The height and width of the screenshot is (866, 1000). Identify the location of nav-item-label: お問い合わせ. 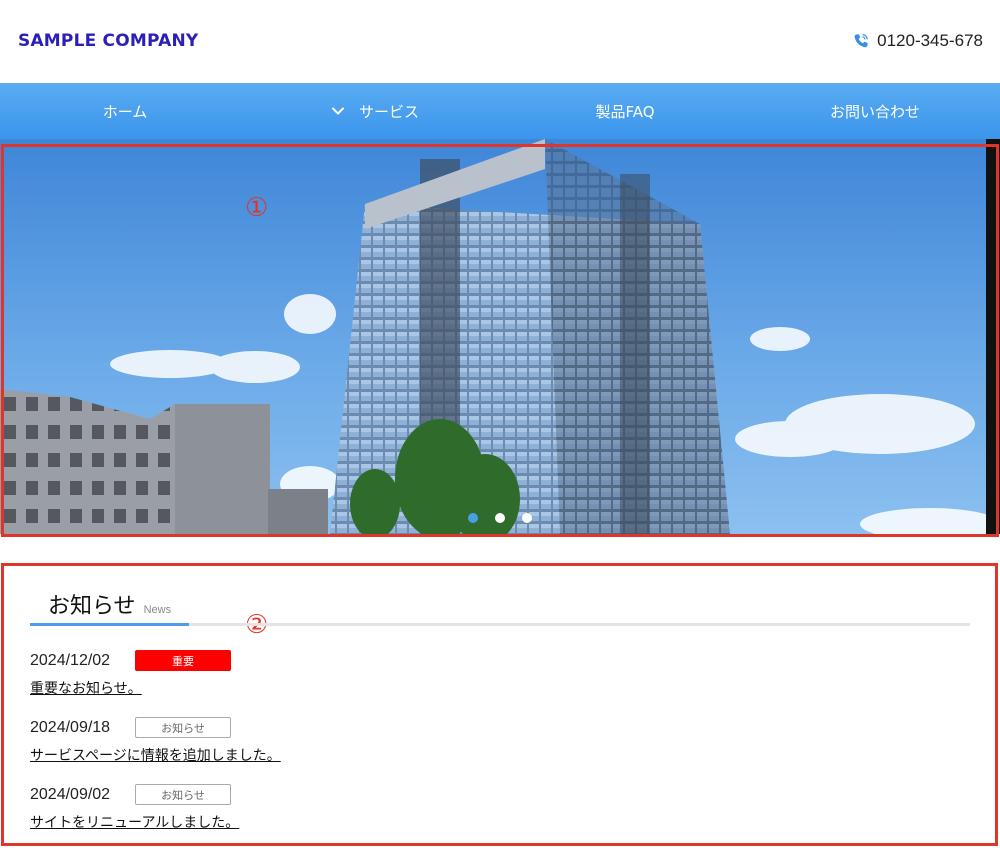
(874, 111).